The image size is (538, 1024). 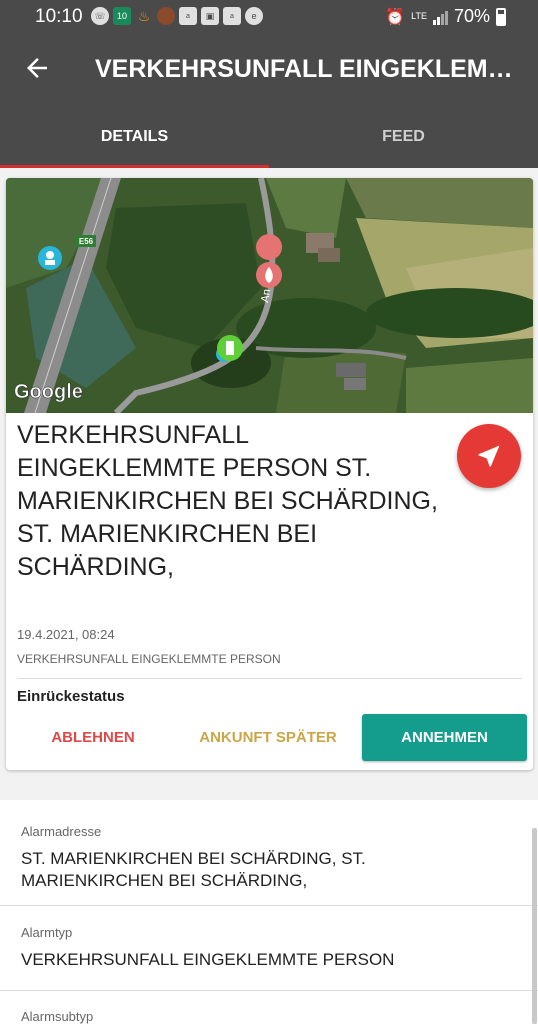 I want to click on alarm-type-value: VERKEHRSUNFALL EINGEKLEMMTE PERSON, so click(x=208, y=959).